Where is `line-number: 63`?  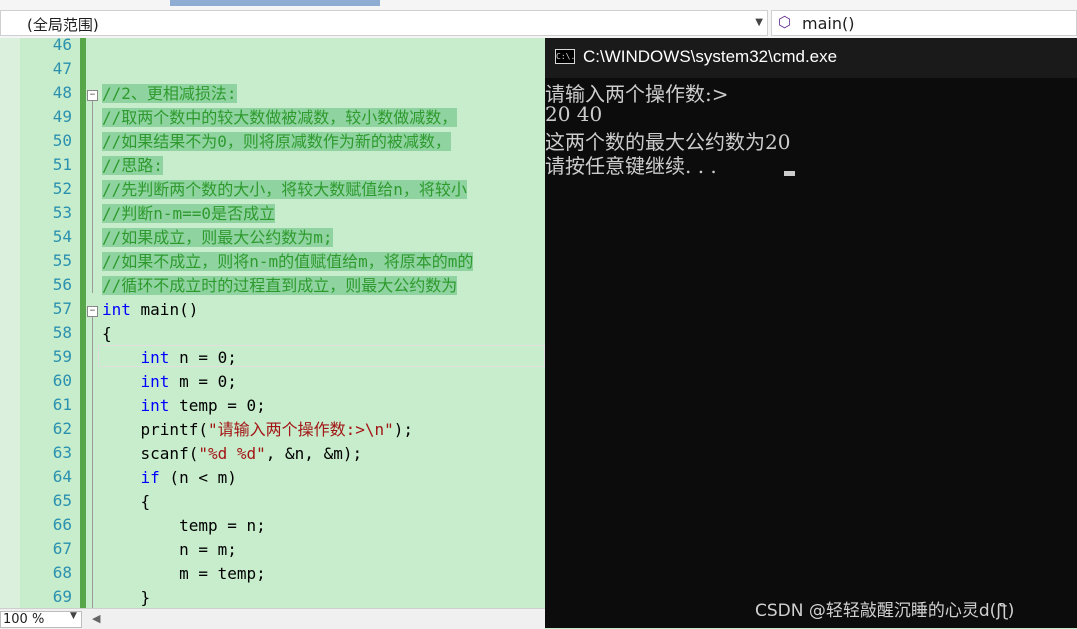
line-number: 63 is located at coordinates (62, 452).